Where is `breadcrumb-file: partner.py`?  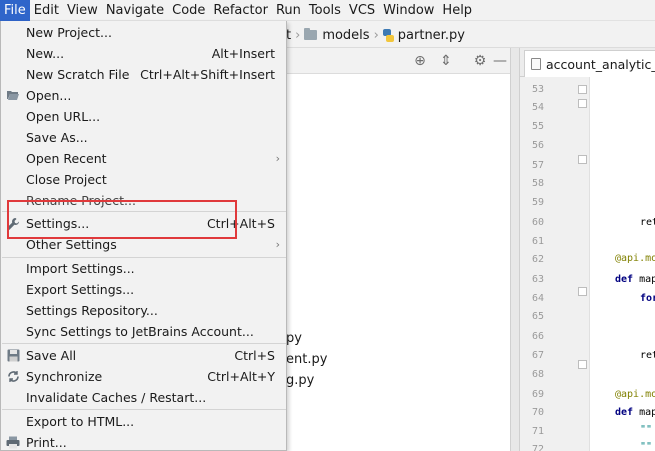 breadcrumb-file: partner.py is located at coordinates (431, 35).